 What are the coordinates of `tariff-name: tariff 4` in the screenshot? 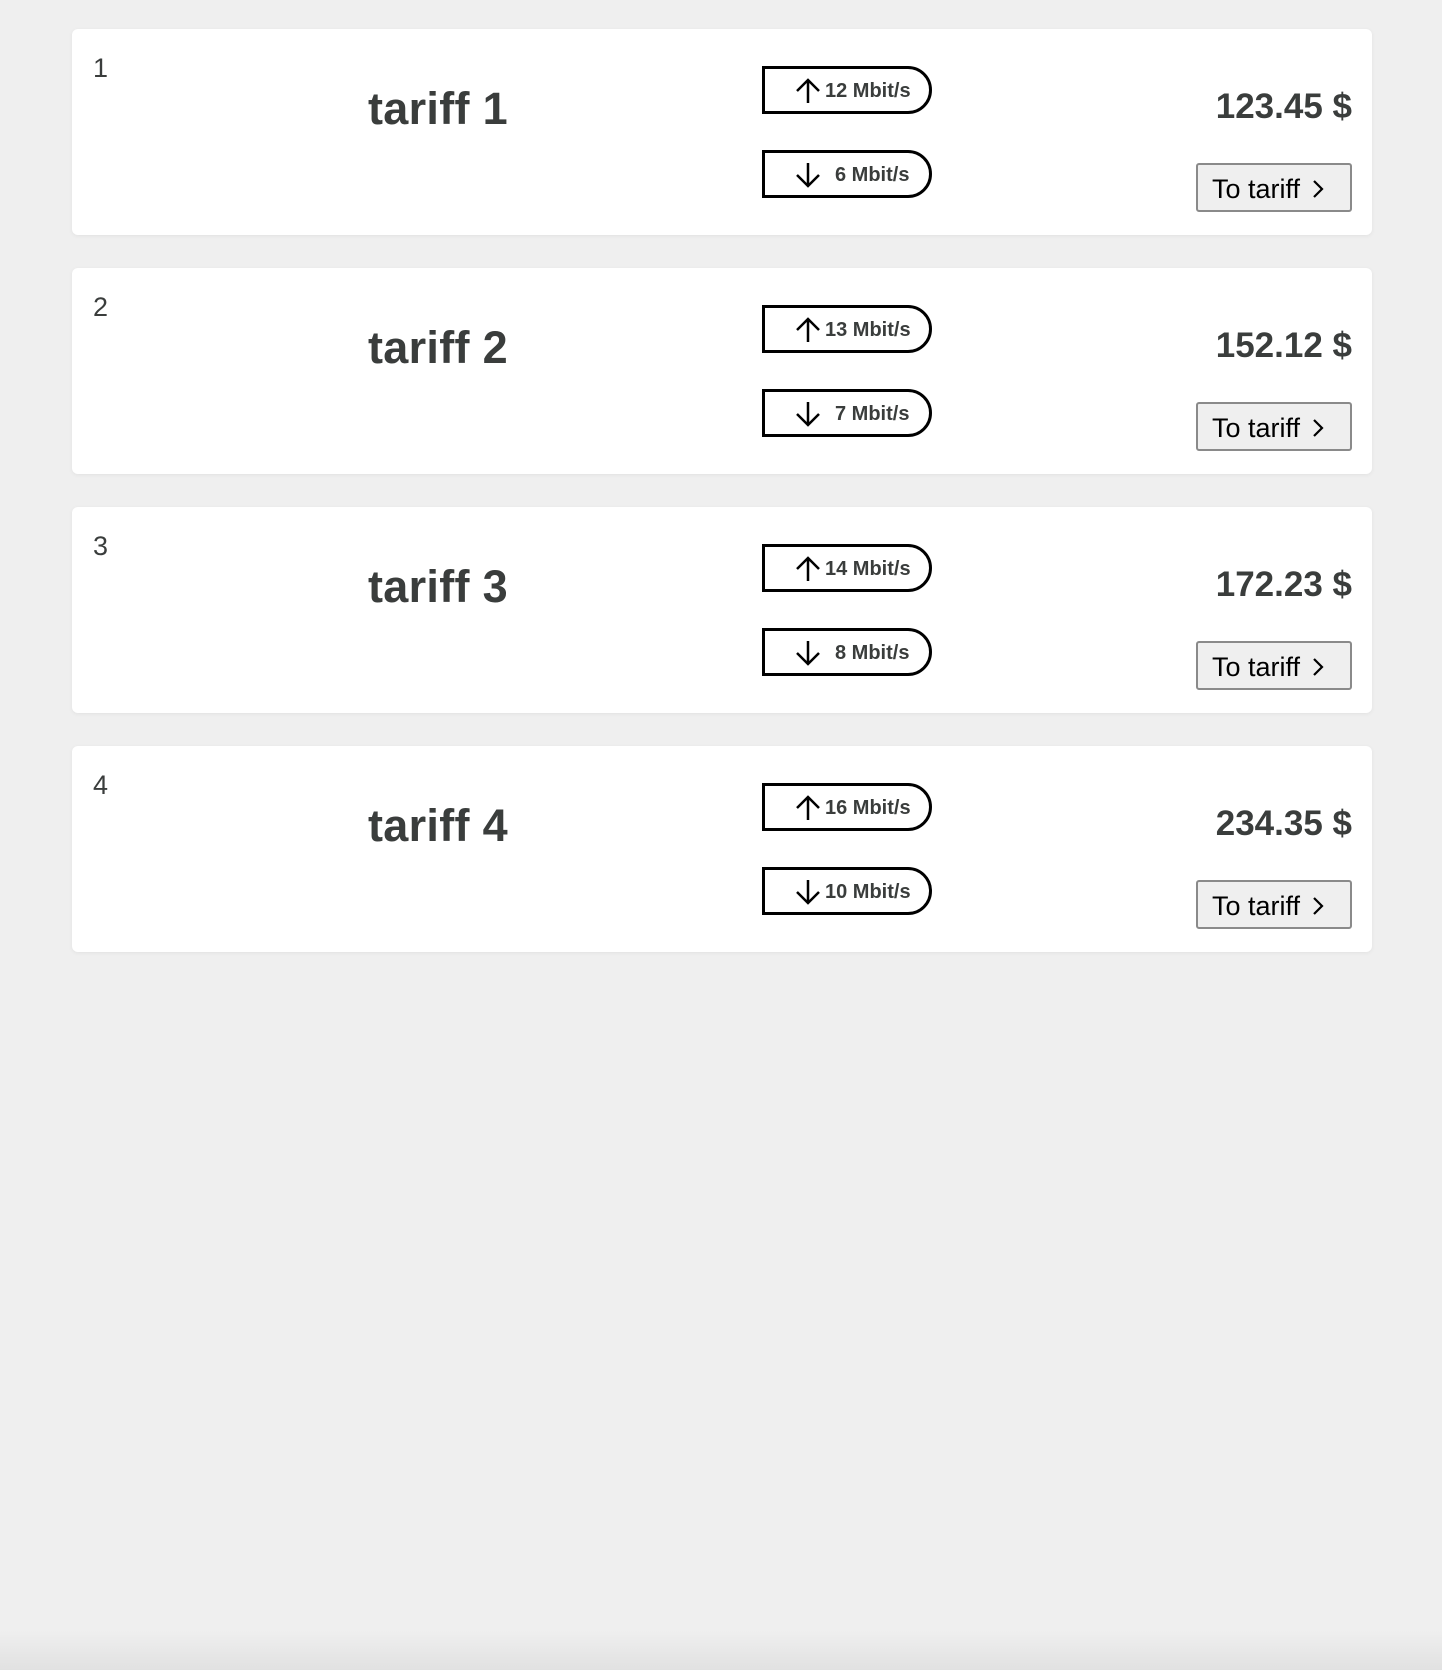 It's located at (438, 825).